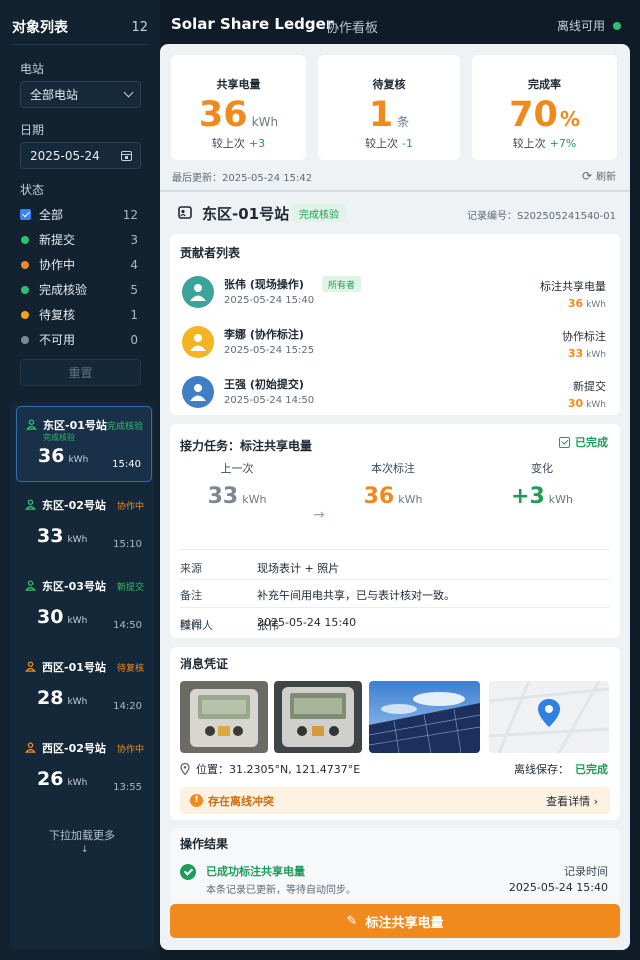  What do you see at coordinates (319, 515) in the screenshot?
I see `arrow-right-icon: →` at bounding box center [319, 515].